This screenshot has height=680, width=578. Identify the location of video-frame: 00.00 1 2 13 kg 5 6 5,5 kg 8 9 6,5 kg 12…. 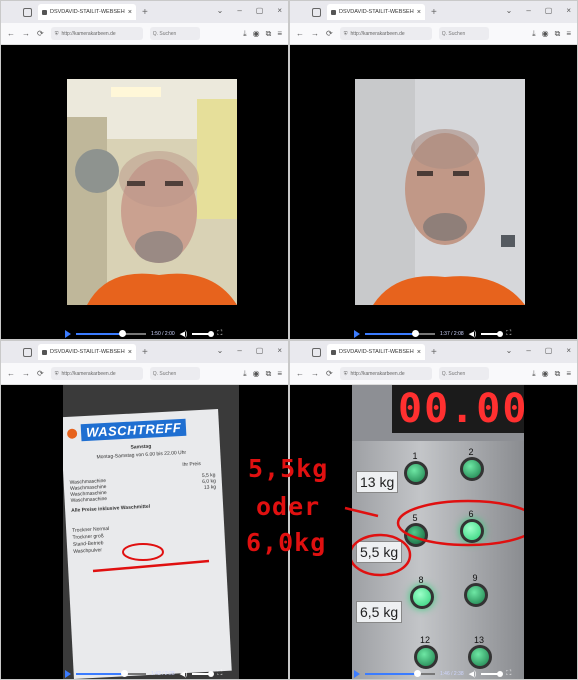
(438, 532).